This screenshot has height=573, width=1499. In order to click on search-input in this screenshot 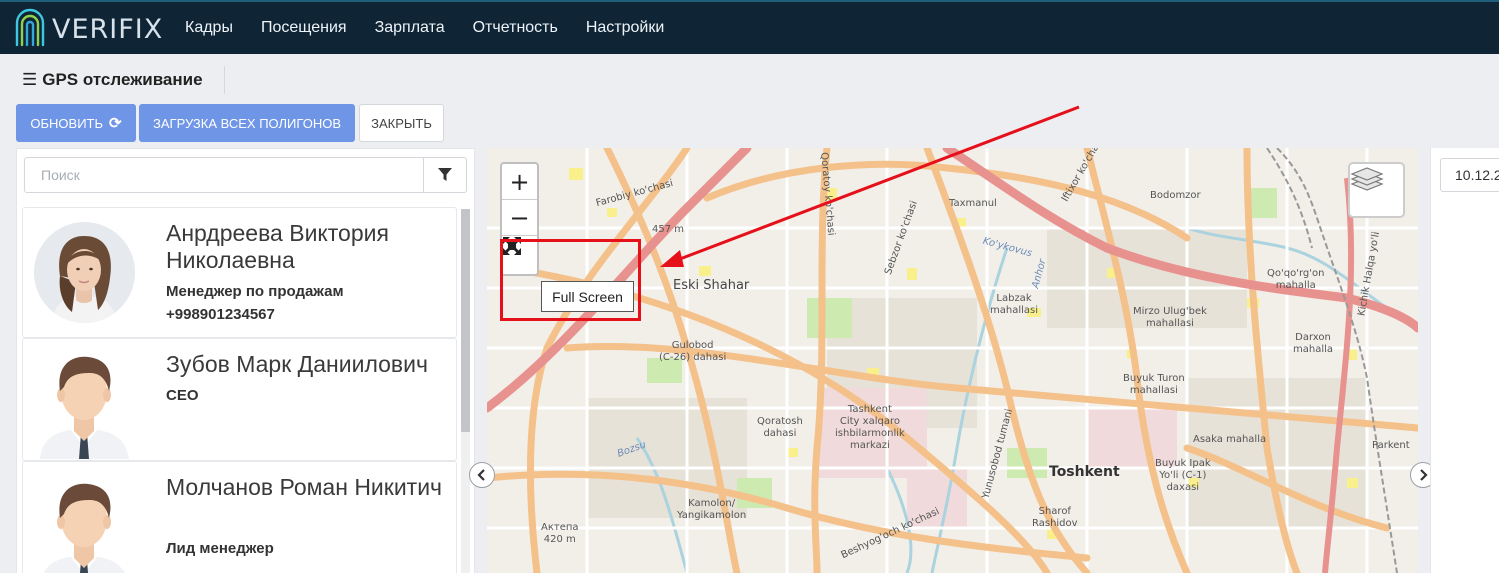, I will do `click(225, 175)`.